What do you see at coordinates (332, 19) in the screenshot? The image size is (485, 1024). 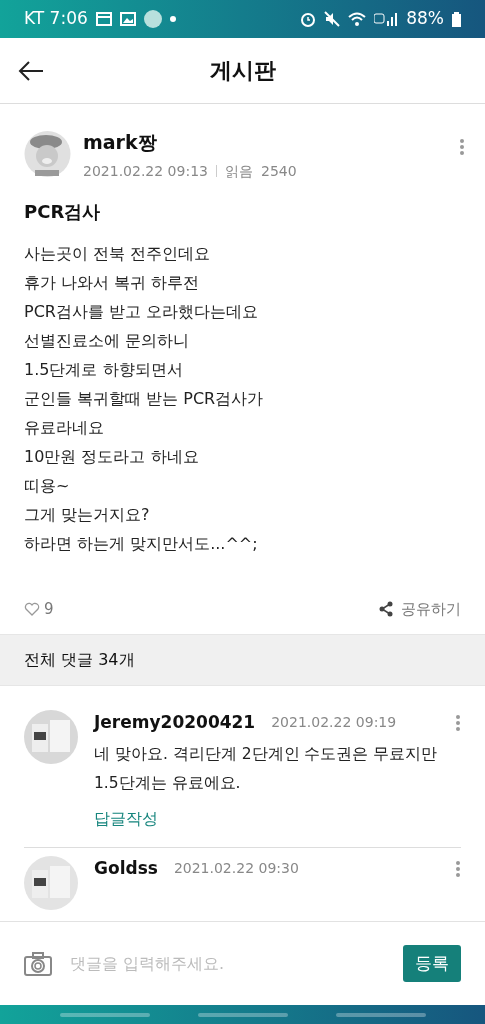 I see `mute-icon` at bounding box center [332, 19].